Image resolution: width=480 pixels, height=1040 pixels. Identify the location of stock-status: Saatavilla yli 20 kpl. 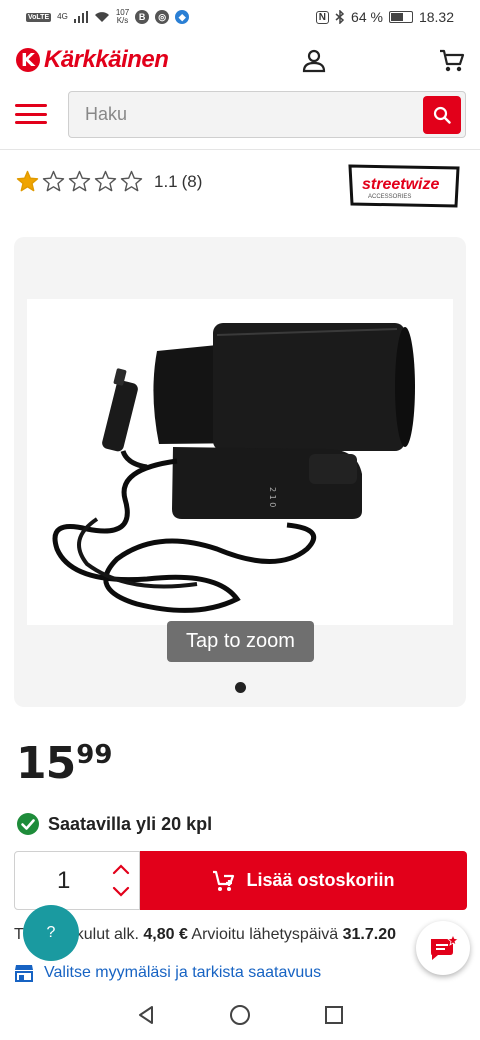
(114, 824).